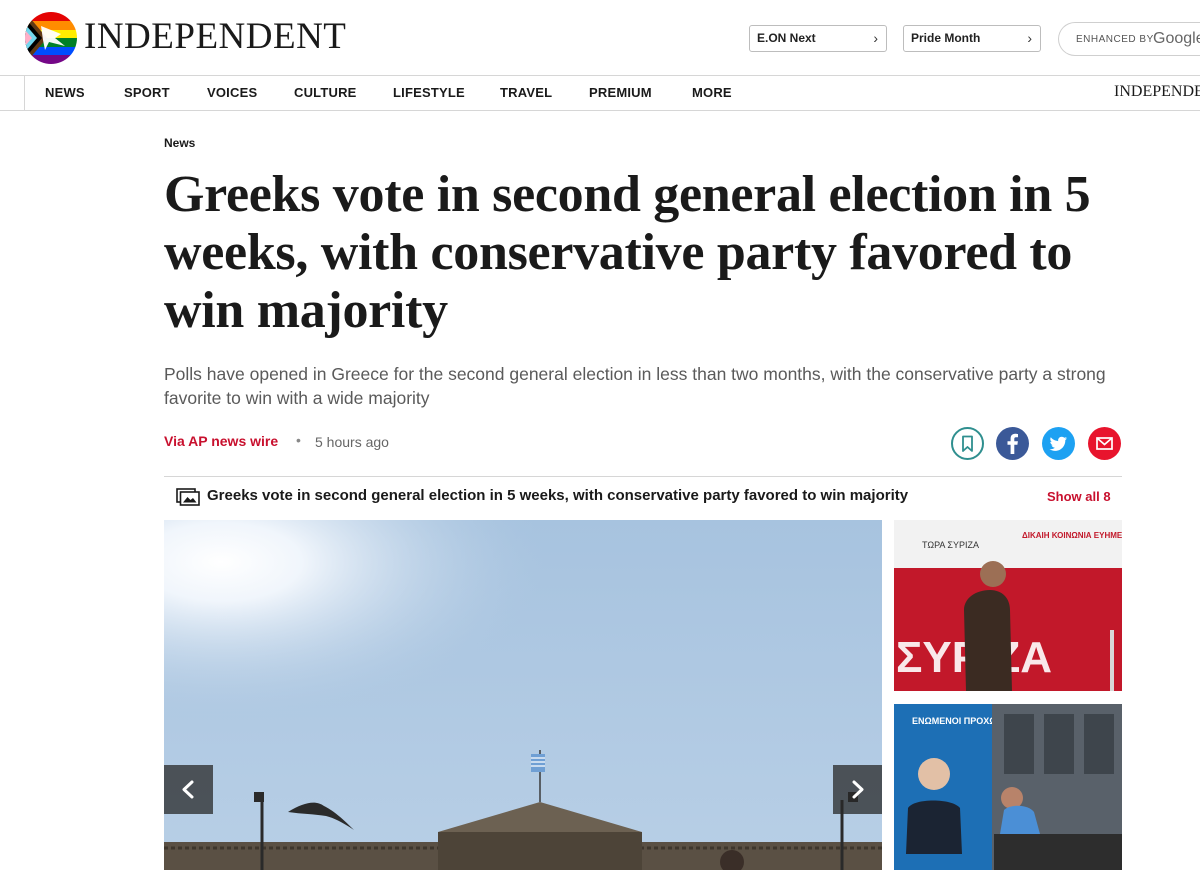  What do you see at coordinates (325, 92) in the screenshot?
I see `nav-item-culture: CULTURE` at bounding box center [325, 92].